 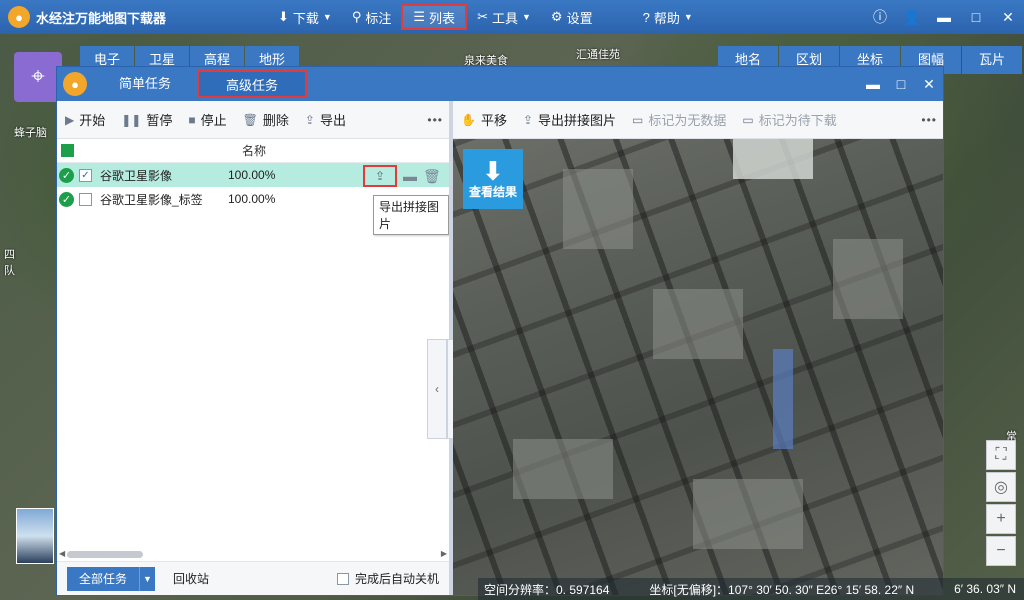 I want to click on locate-icon: ◎, so click(x=1001, y=487).